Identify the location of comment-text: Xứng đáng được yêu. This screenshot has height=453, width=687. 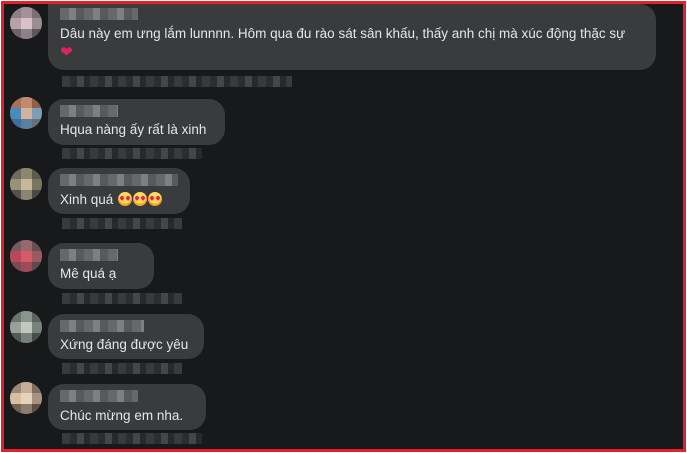
(124, 344).